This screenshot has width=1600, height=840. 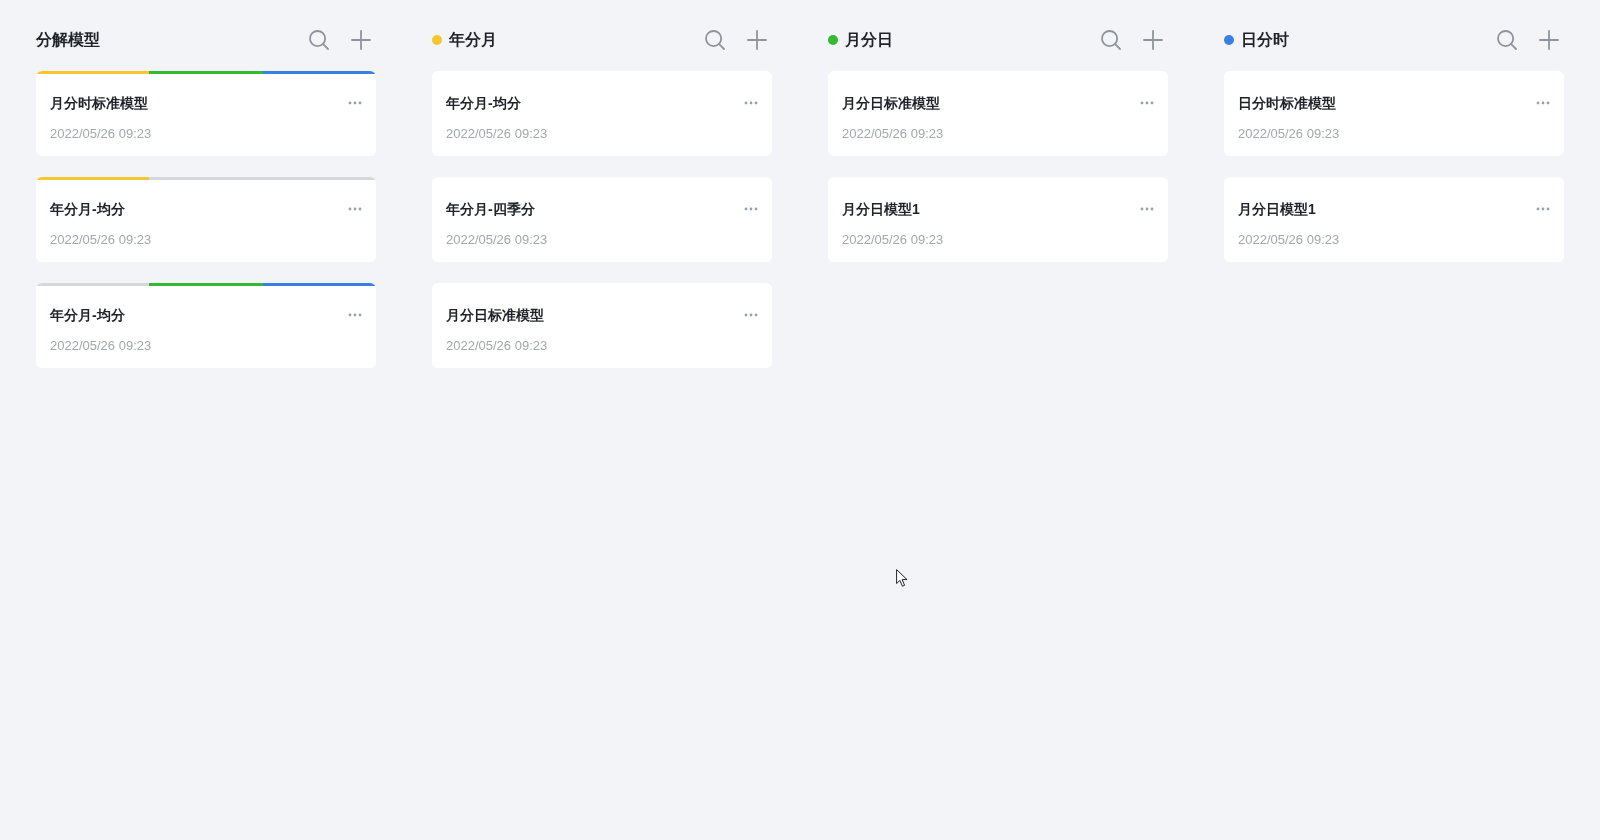 What do you see at coordinates (1287, 103) in the screenshot?
I see `card-title: 日分时标准模型` at bounding box center [1287, 103].